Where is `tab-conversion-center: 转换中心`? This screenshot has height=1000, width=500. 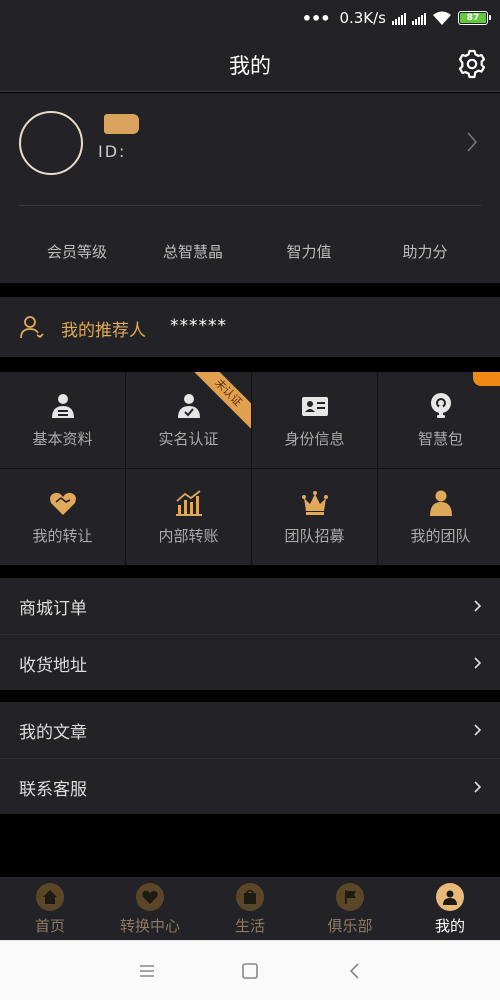 tab-conversion-center: 转换中心 is located at coordinates (150, 909).